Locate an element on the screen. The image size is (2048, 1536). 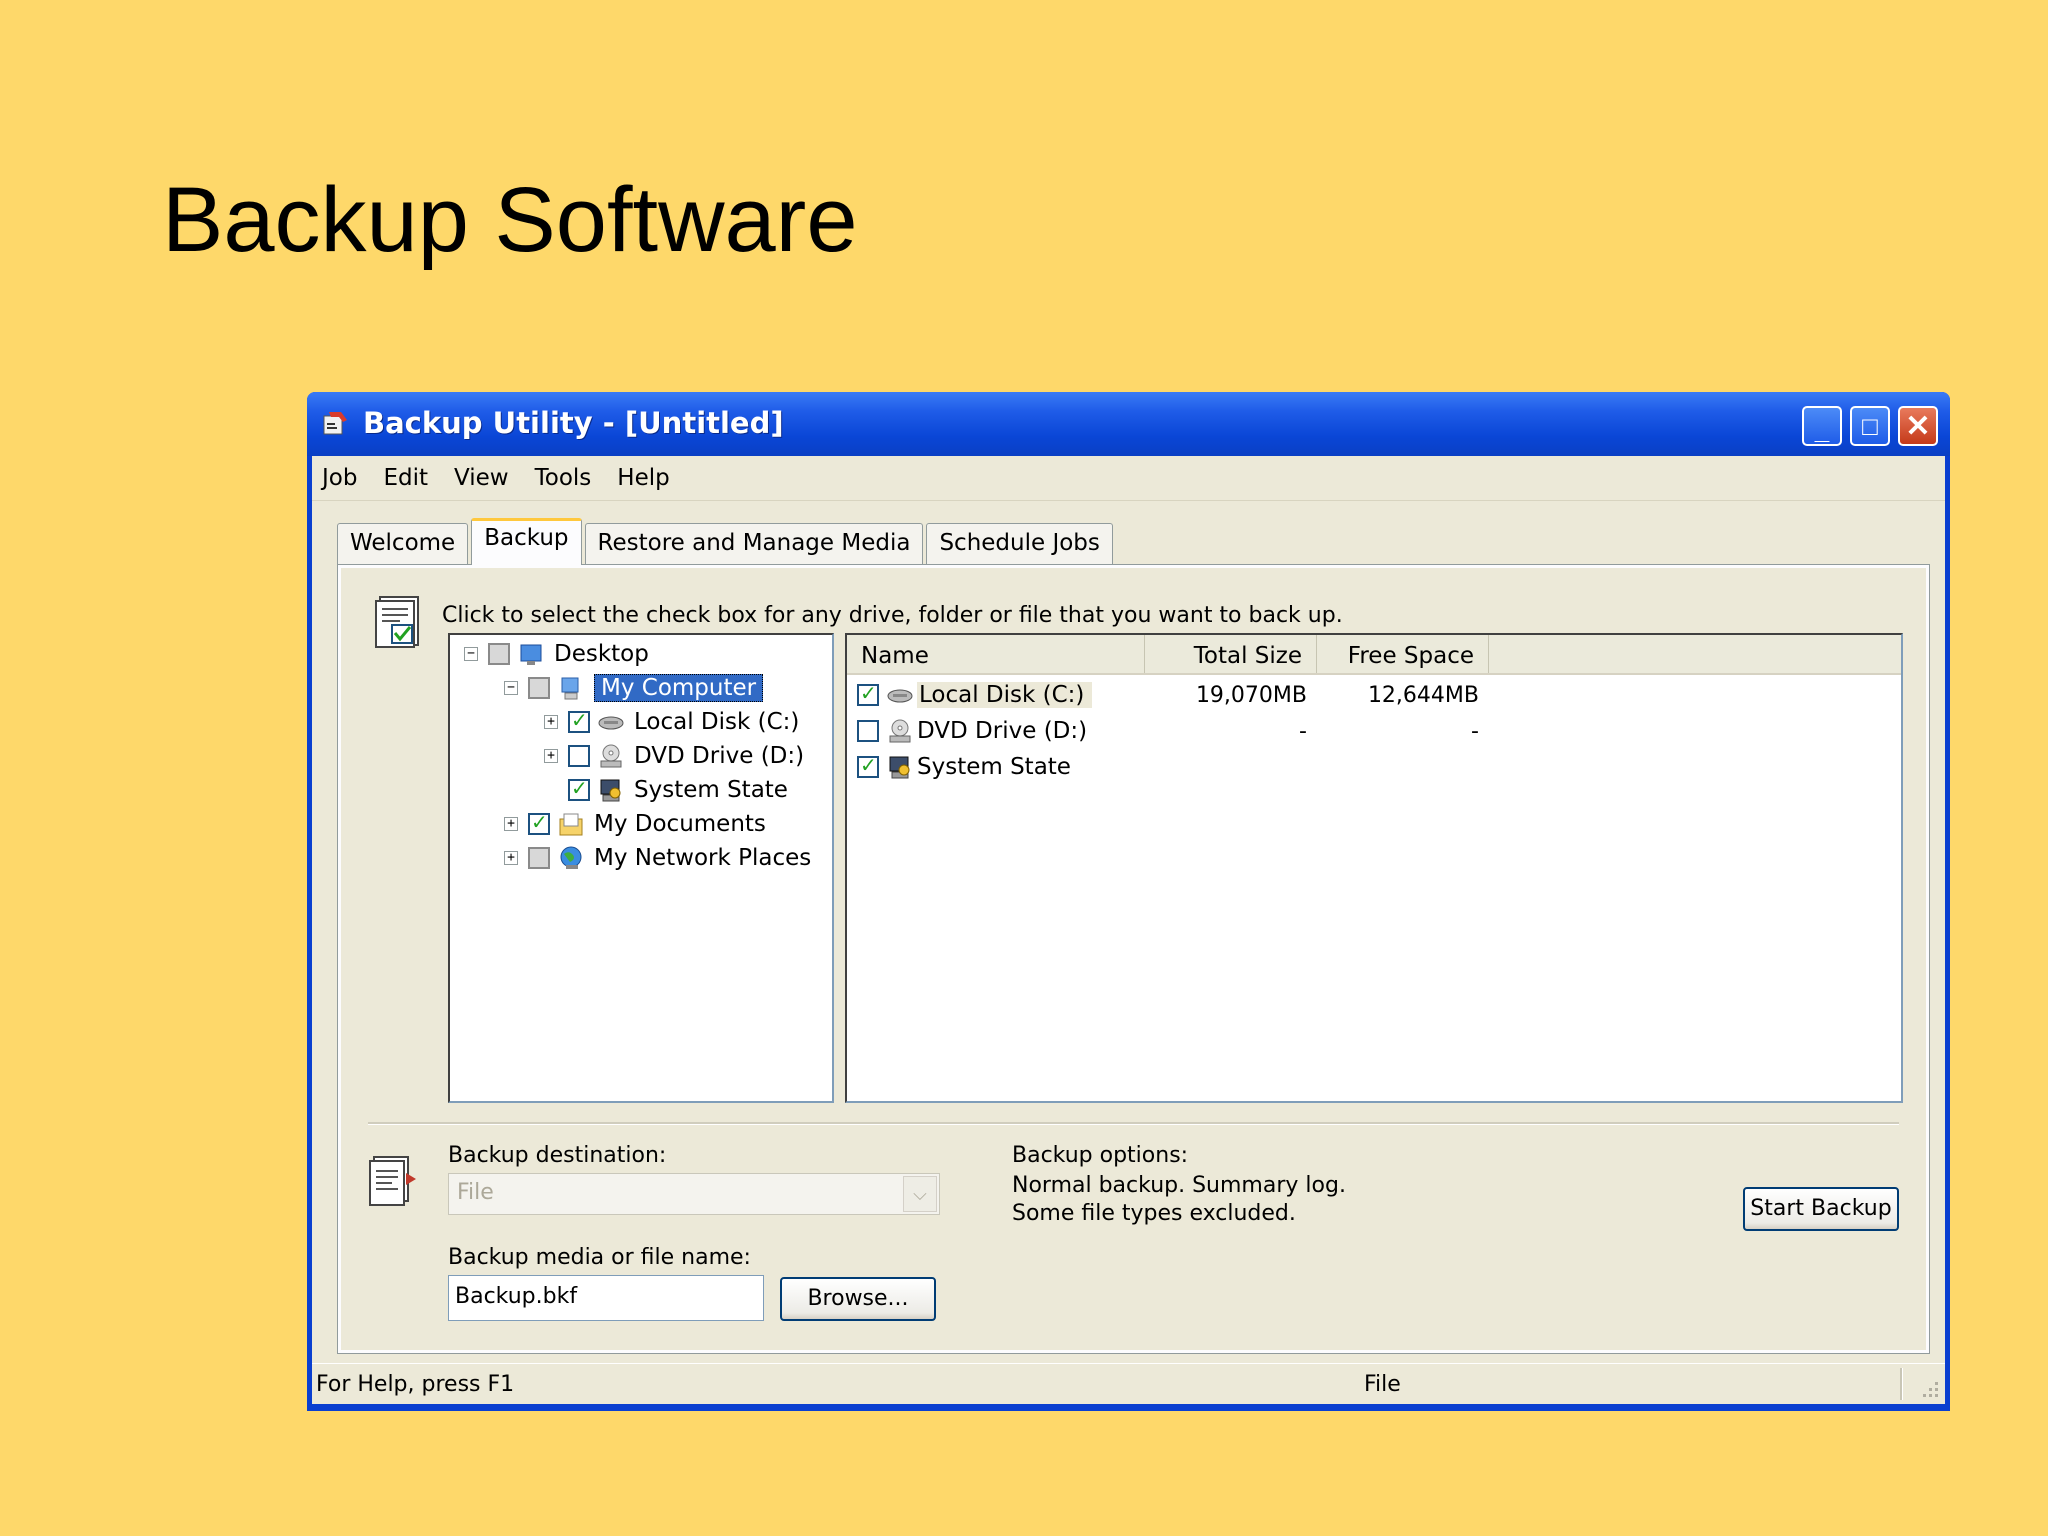
list-row-system-state: System State is located at coordinates (964, 767).